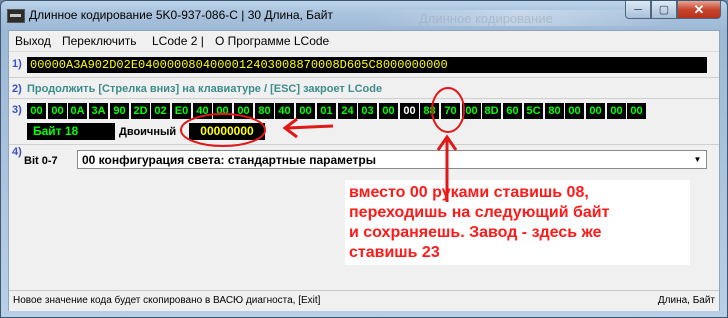 The image size is (728, 318). What do you see at coordinates (310, 127) in the screenshot?
I see `arrow-left-shaft` at bounding box center [310, 127].